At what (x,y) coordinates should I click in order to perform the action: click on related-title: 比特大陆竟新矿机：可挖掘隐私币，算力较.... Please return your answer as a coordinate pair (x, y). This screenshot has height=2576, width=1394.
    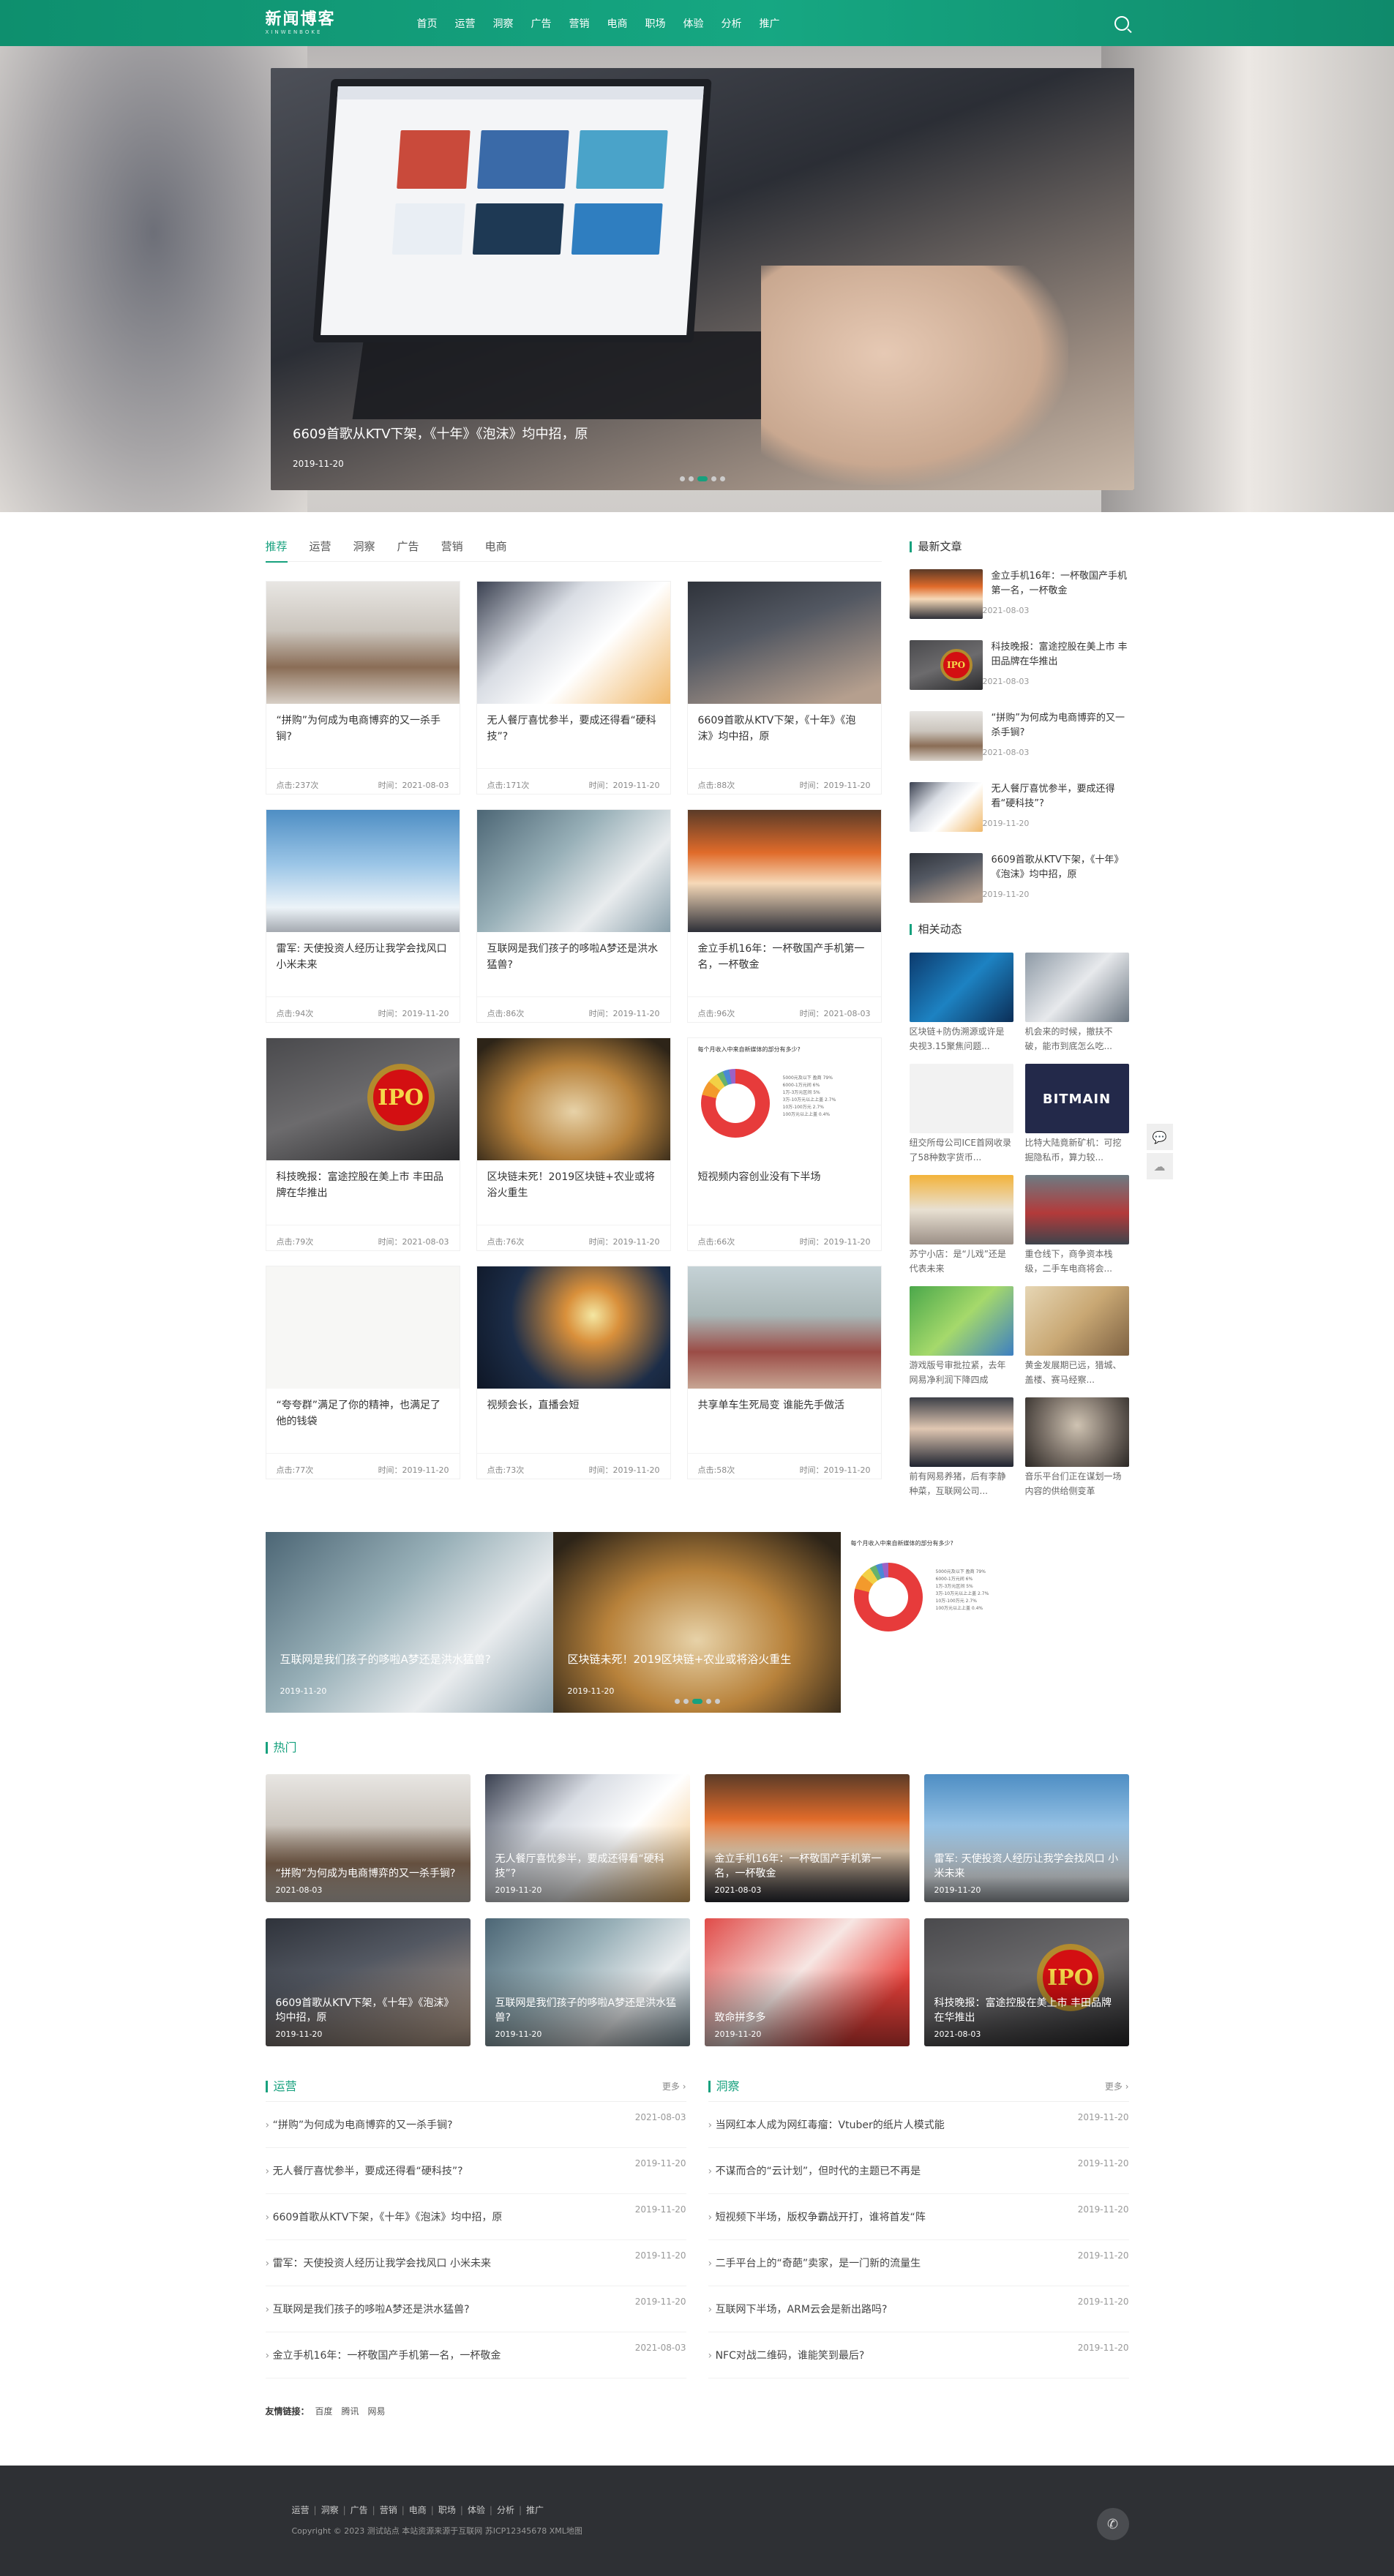
    Looking at the image, I should click on (1077, 1150).